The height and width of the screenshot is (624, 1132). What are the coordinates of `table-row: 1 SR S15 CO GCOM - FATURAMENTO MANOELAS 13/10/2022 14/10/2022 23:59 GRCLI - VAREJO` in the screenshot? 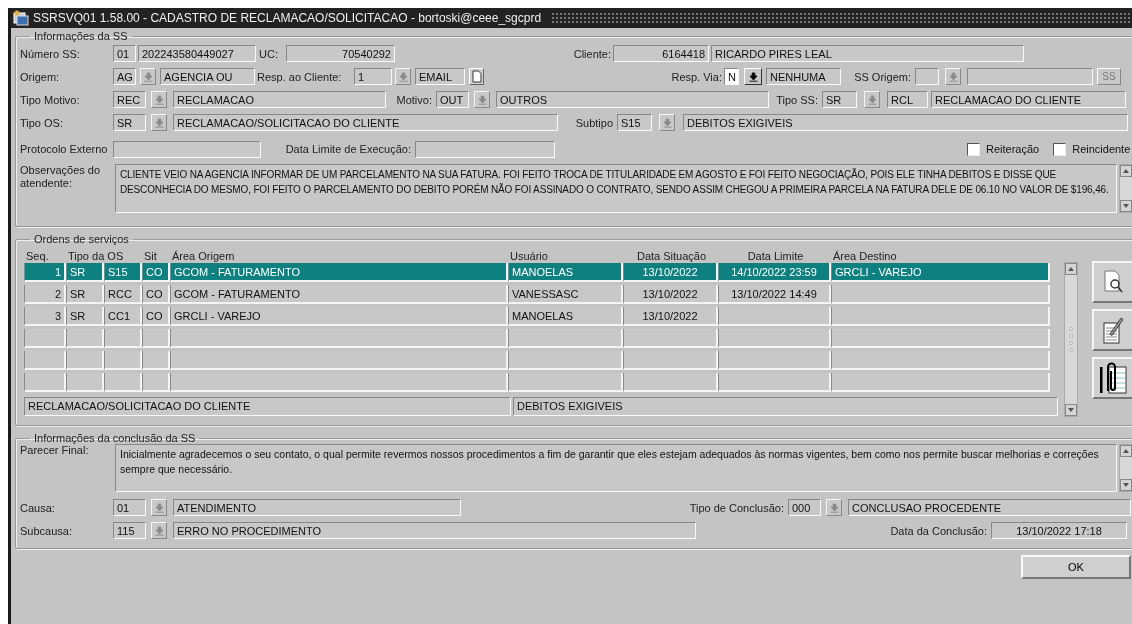 It's located at (542, 273).